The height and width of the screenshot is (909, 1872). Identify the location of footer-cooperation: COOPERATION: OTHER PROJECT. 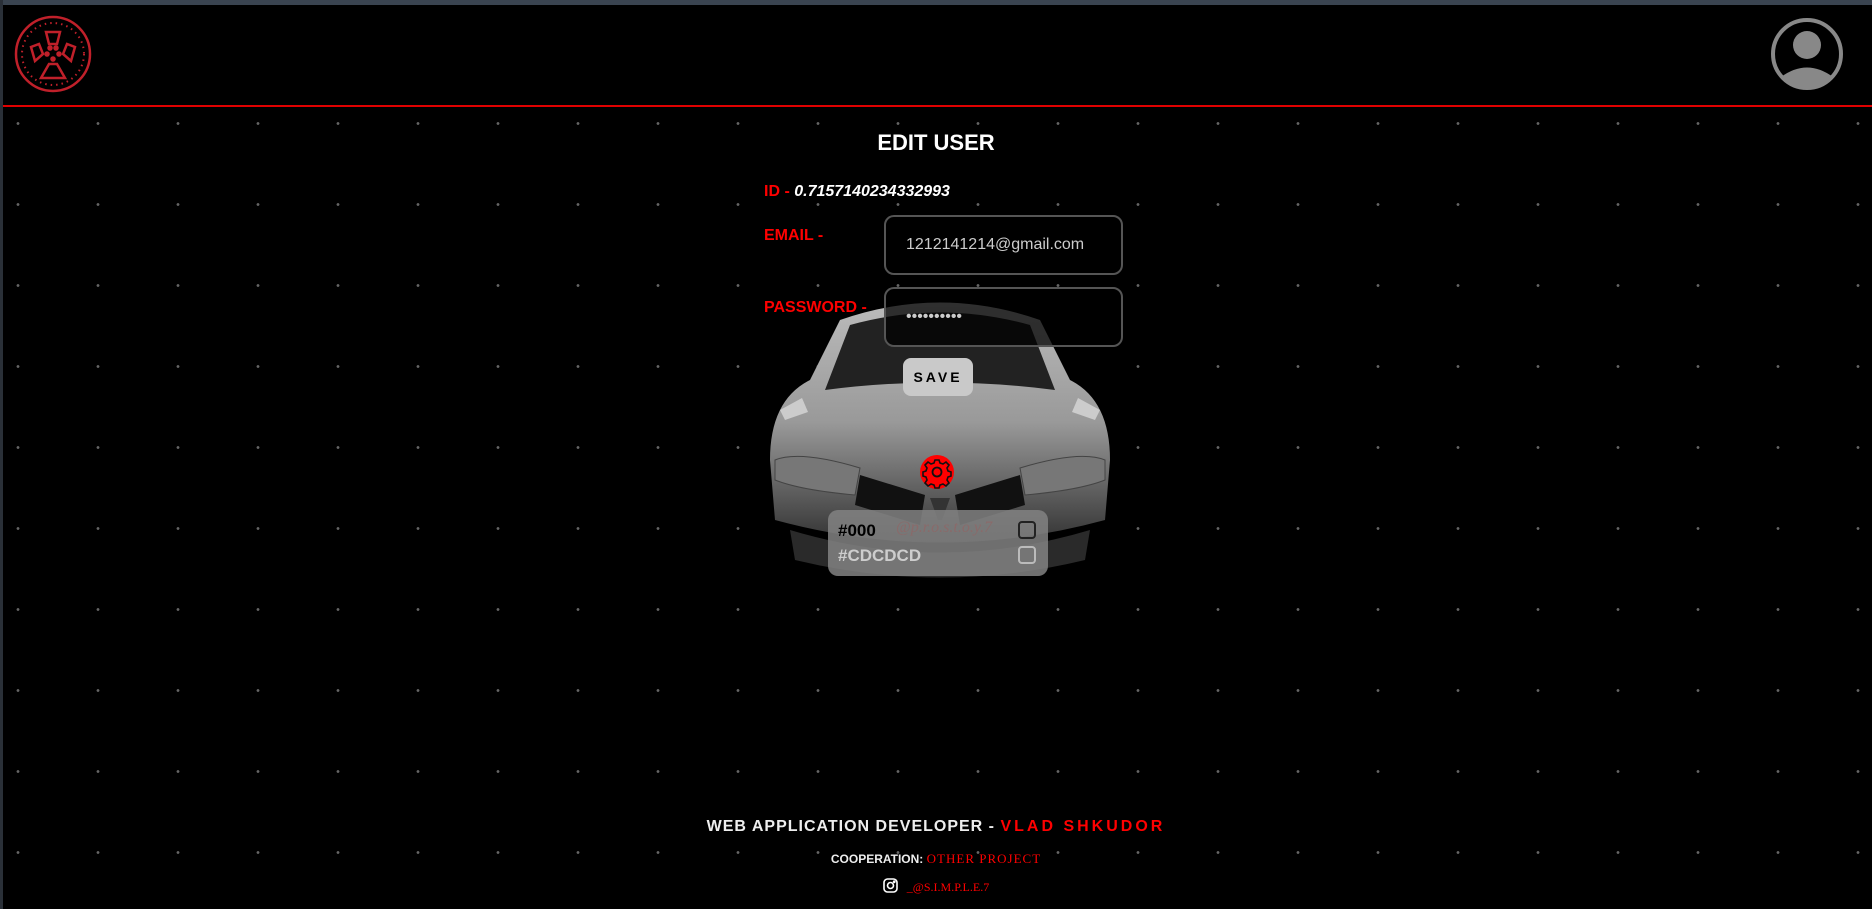
(936, 859).